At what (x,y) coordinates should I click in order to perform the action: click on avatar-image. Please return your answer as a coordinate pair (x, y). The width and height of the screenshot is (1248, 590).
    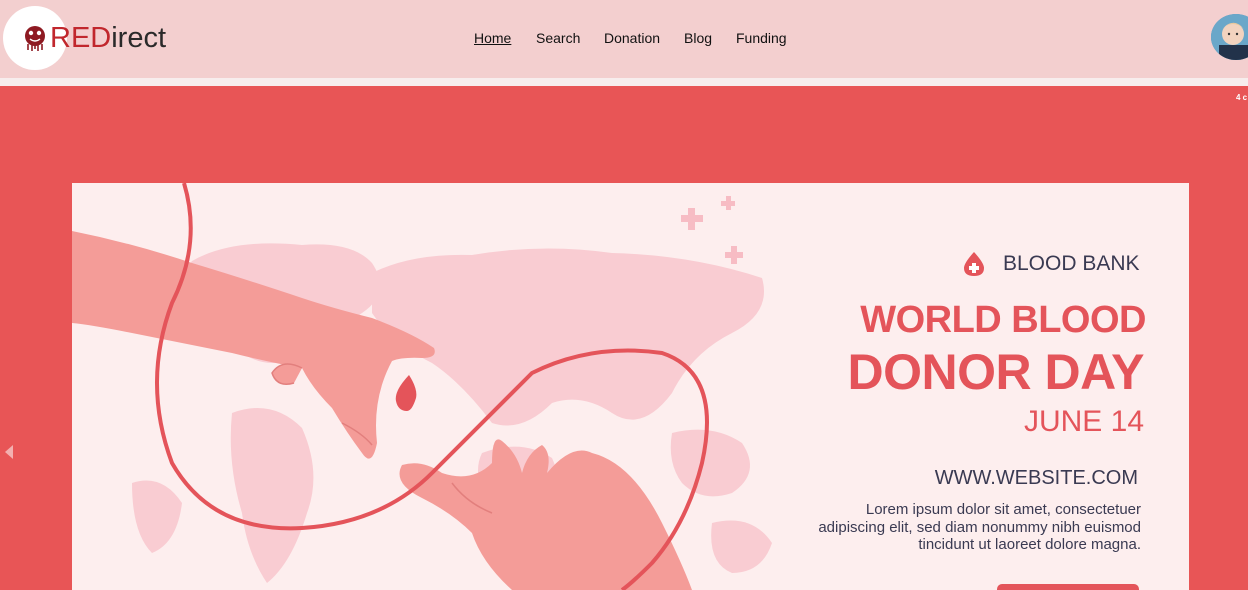
    Looking at the image, I should click on (1229, 37).